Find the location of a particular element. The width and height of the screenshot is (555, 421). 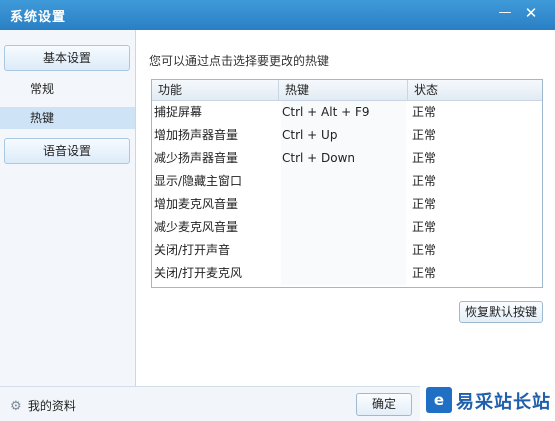

watermark-text: 易采站长站 is located at coordinates (503, 402).